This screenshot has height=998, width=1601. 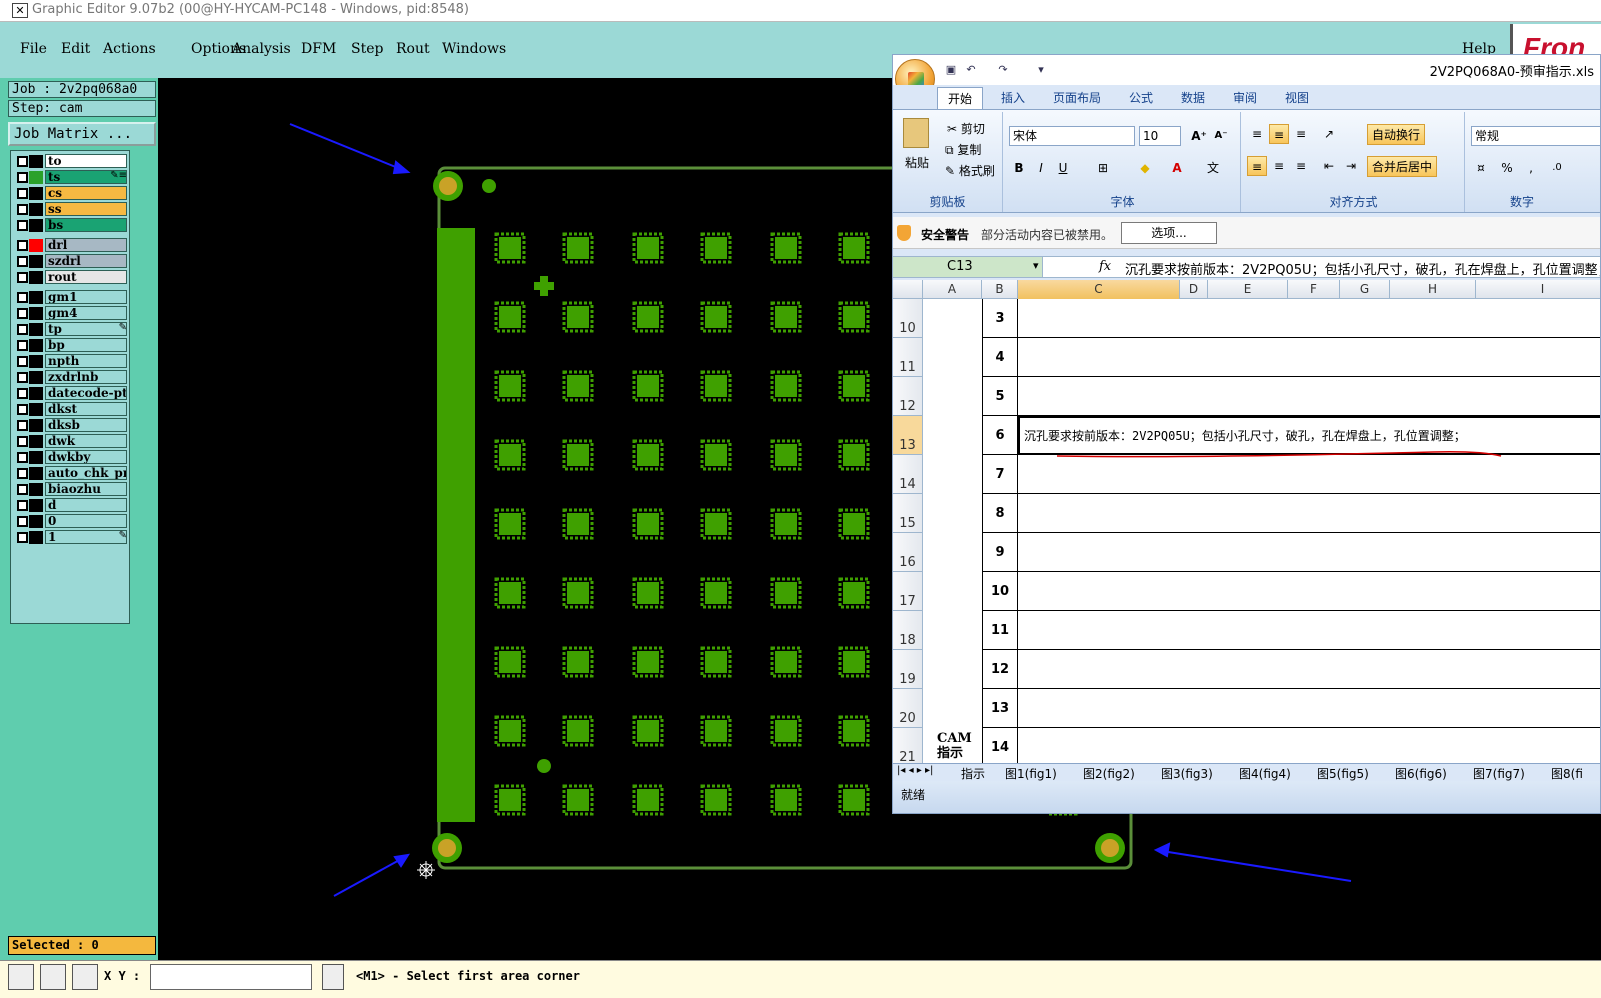 I want to click on layer-row: zxdrlnb, so click(x=70, y=377).